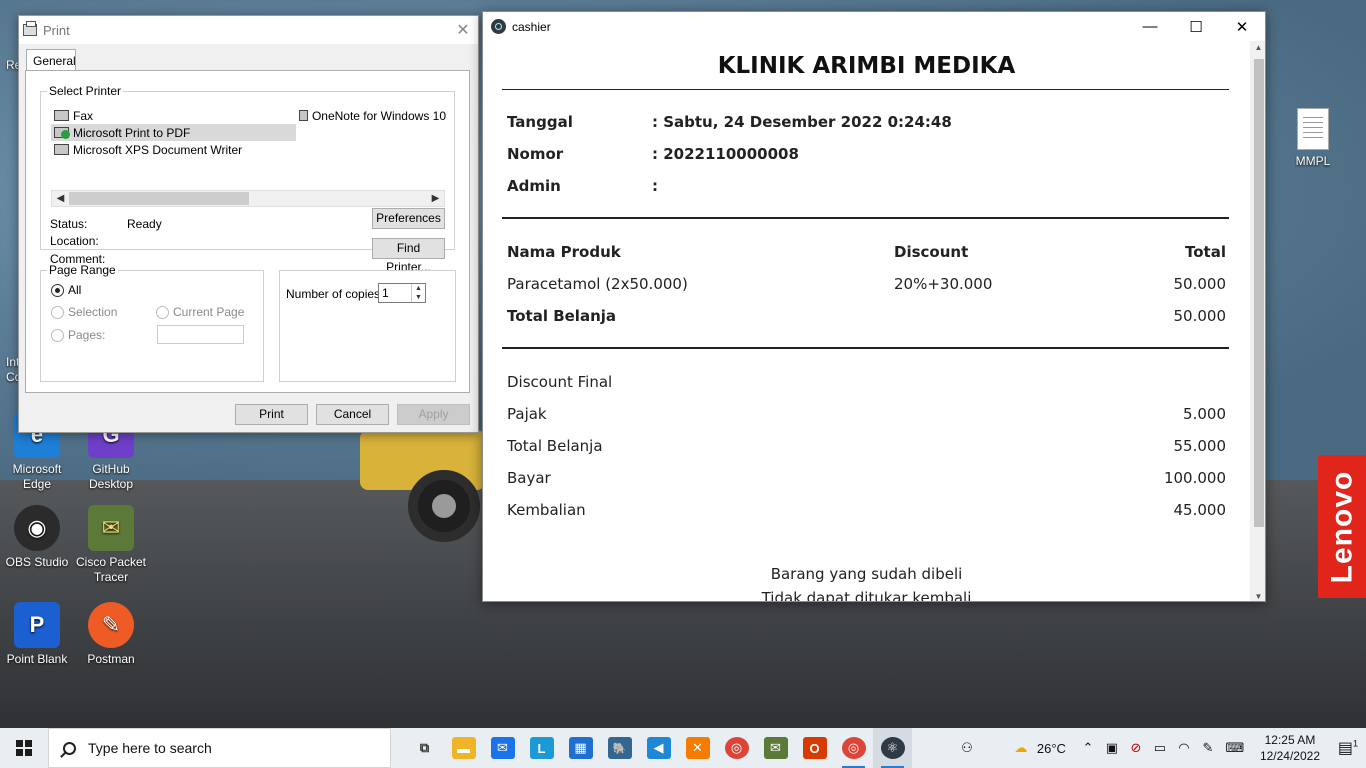  What do you see at coordinates (1150, 27) in the screenshot?
I see `minimize-icon: —` at bounding box center [1150, 27].